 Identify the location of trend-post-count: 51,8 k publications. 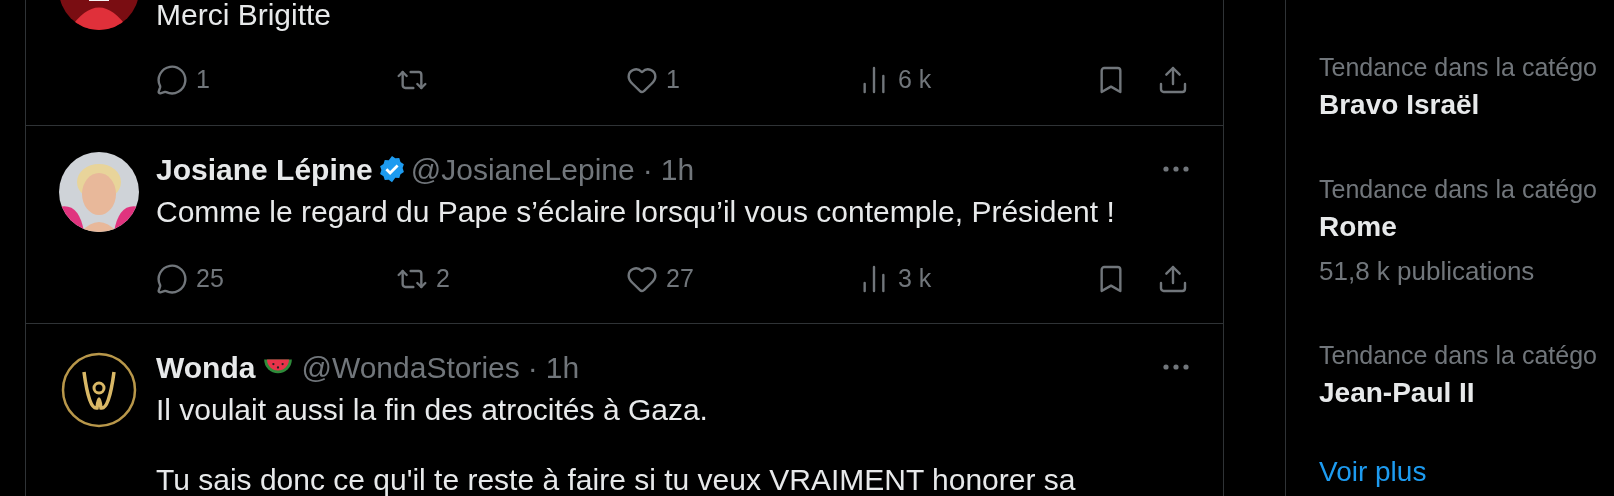
(1427, 271).